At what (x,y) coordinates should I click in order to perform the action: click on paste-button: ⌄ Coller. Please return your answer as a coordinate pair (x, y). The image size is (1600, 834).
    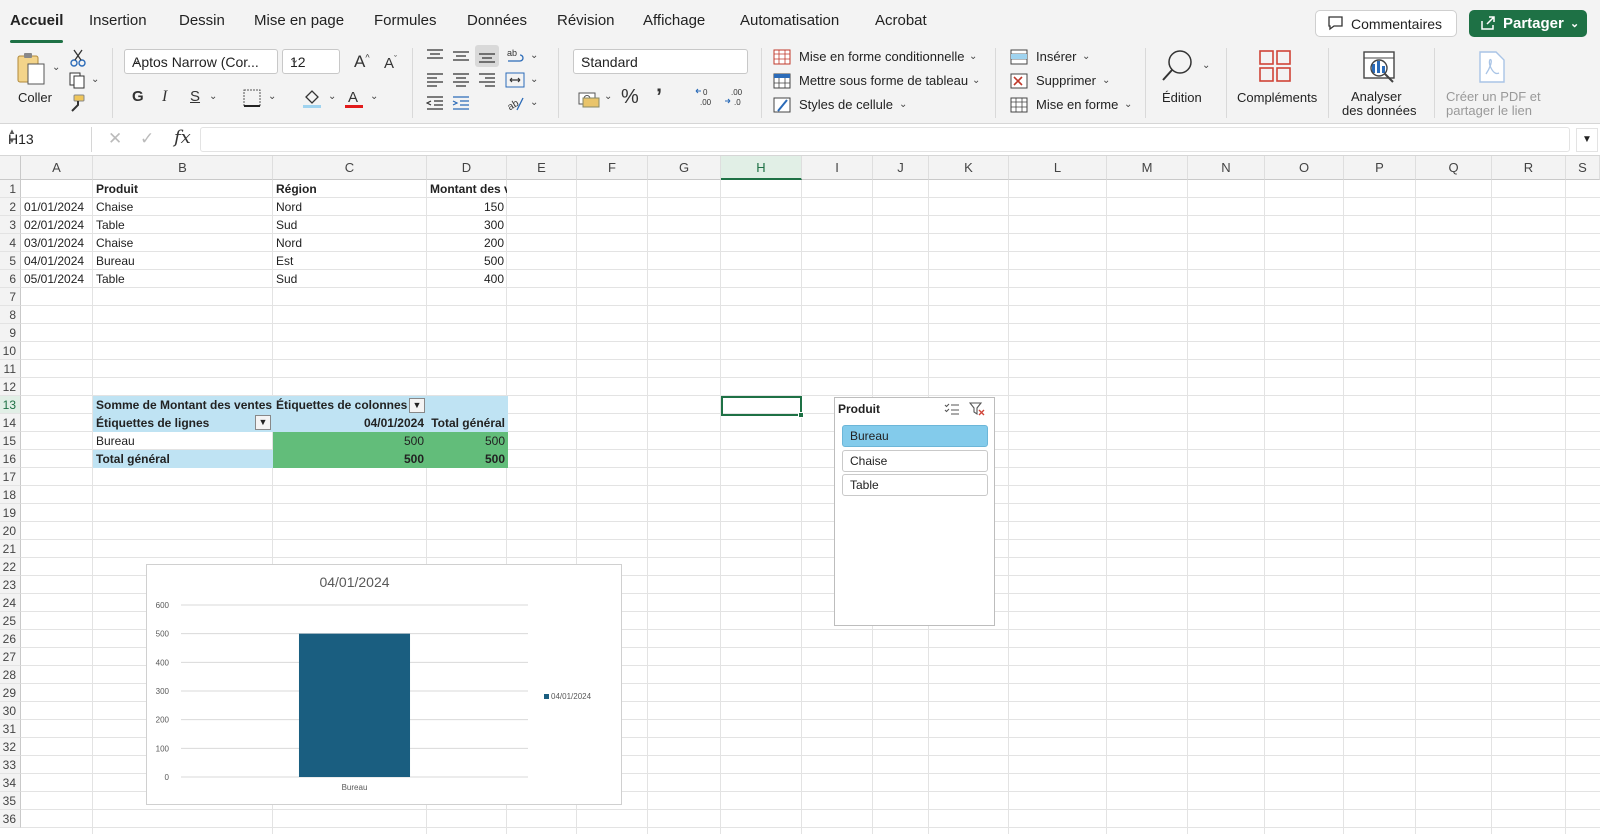
    Looking at the image, I should click on (34, 78).